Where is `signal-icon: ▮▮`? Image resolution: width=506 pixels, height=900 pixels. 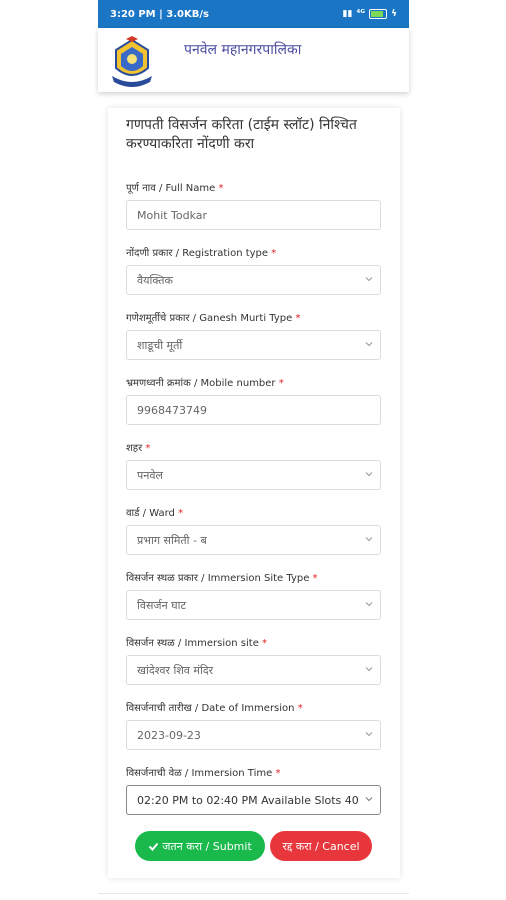 signal-icon: ▮▮ is located at coordinates (347, 14).